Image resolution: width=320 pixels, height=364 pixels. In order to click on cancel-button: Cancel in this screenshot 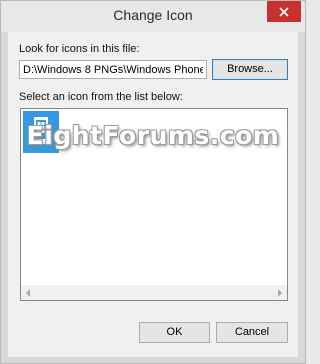, I will do `click(252, 332)`.